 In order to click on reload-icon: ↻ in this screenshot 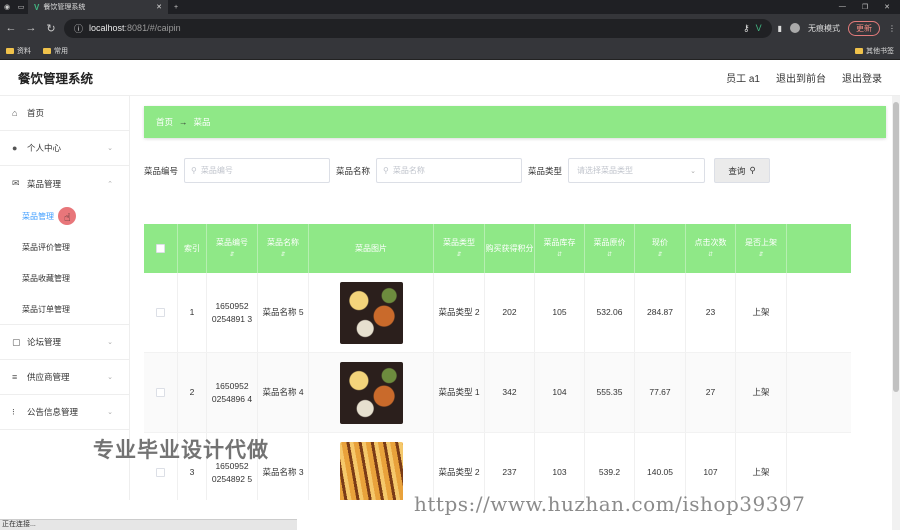, I will do `click(51, 28)`.